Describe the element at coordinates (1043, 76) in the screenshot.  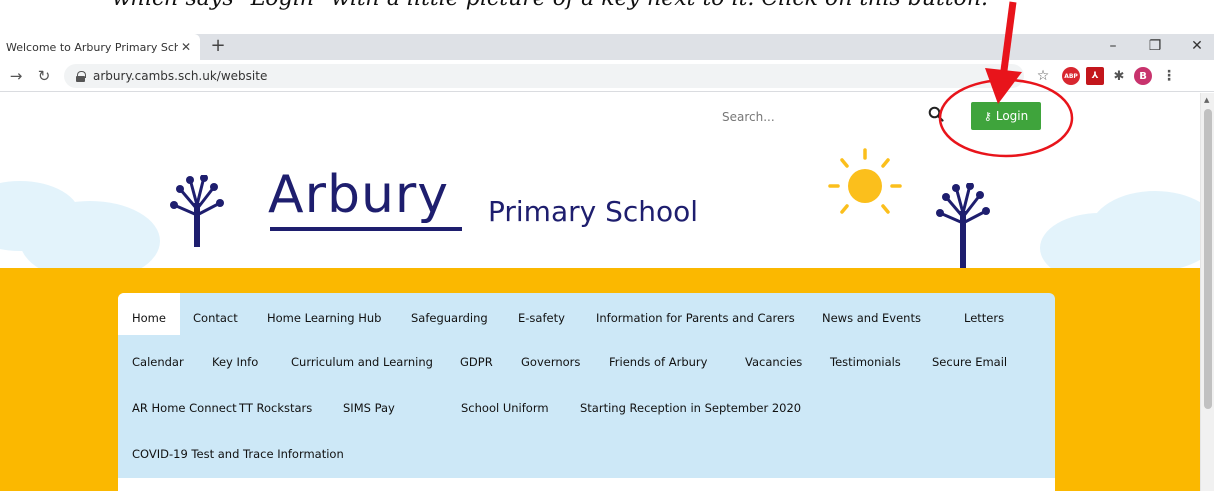
I see `bookmark-star-icon: ☆` at that location.